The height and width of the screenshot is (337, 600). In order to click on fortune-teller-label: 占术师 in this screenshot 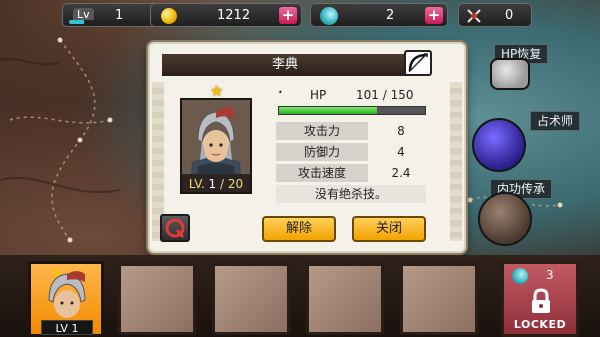, I will do `click(555, 121)`.